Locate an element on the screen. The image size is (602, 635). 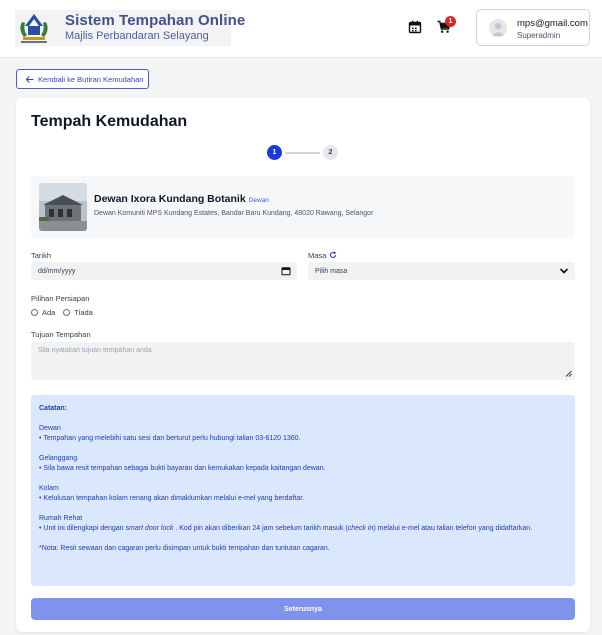
notes-heading-gelanggang: Gelanggang is located at coordinates (58, 458).